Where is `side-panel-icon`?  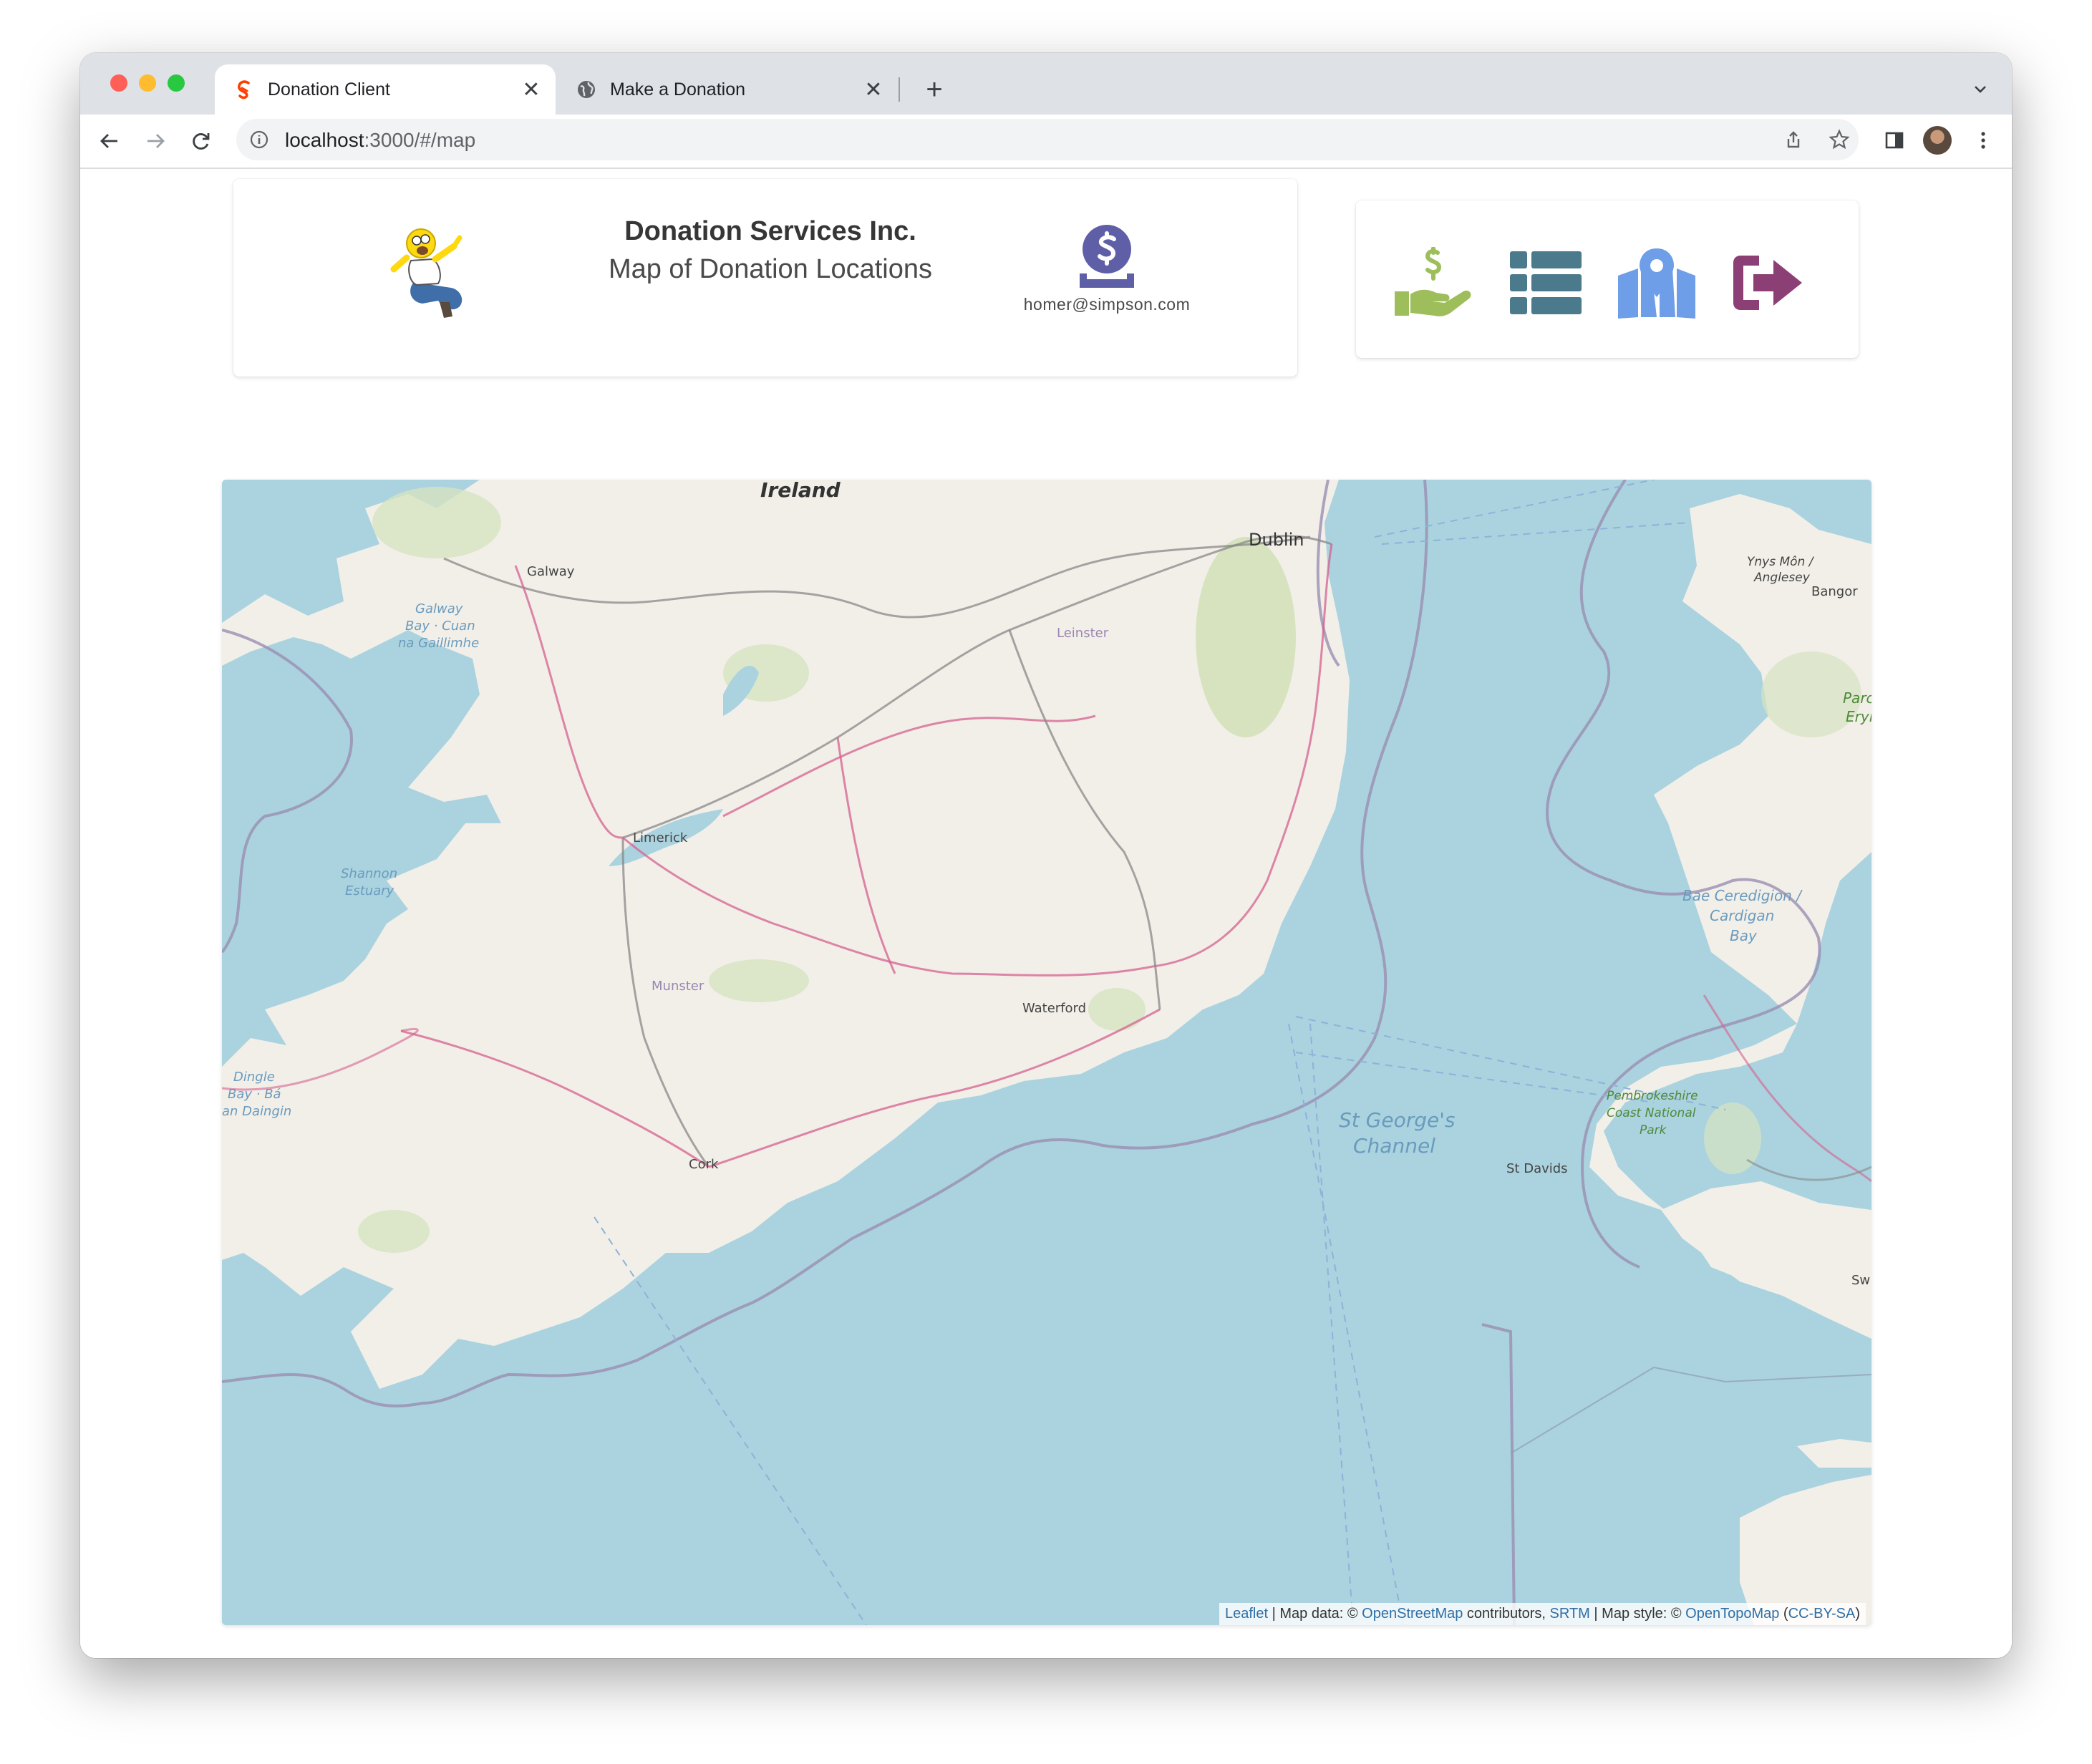 side-panel-icon is located at coordinates (1894, 140).